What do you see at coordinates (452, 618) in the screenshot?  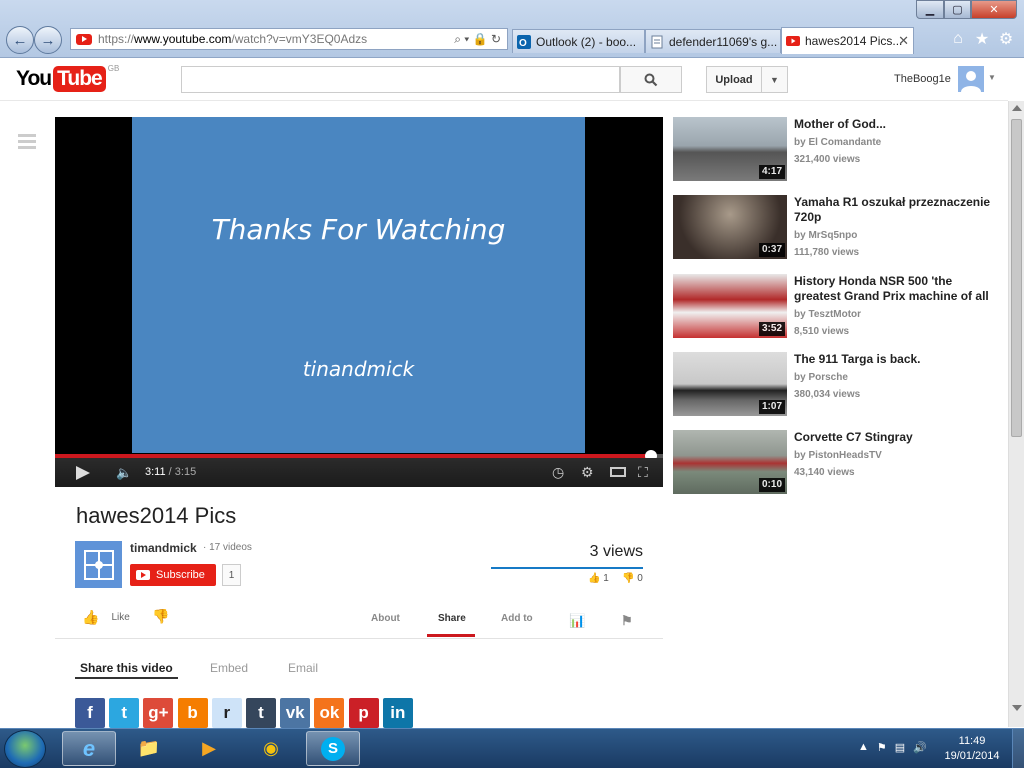 I see `tab-share: Share` at bounding box center [452, 618].